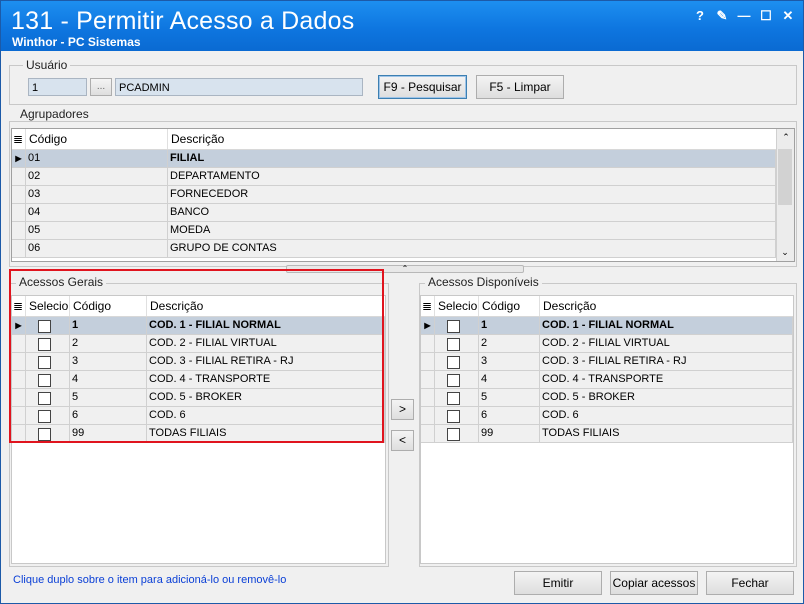  I want to click on table-row: 4 COD. 4 - TRANSPORTE, so click(607, 380).